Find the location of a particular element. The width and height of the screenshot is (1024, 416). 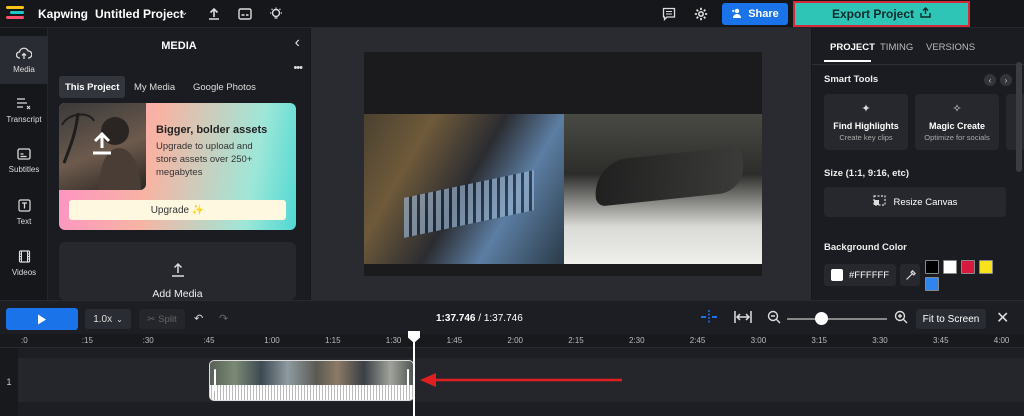

undo-icon: ↶ is located at coordinates (198, 318).